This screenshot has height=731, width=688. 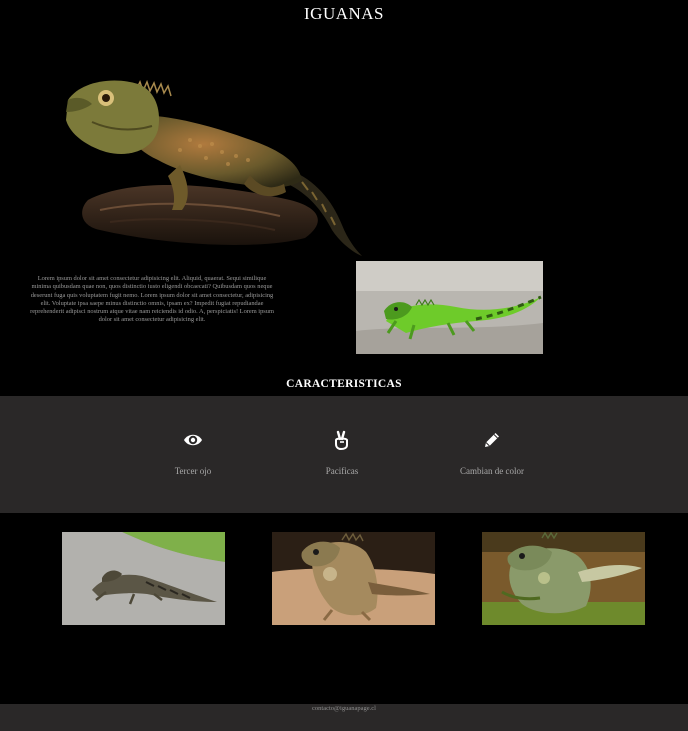 What do you see at coordinates (342, 440) in the screenshot?
I see `peace-hand-icon` at bounding box center [342, 440].